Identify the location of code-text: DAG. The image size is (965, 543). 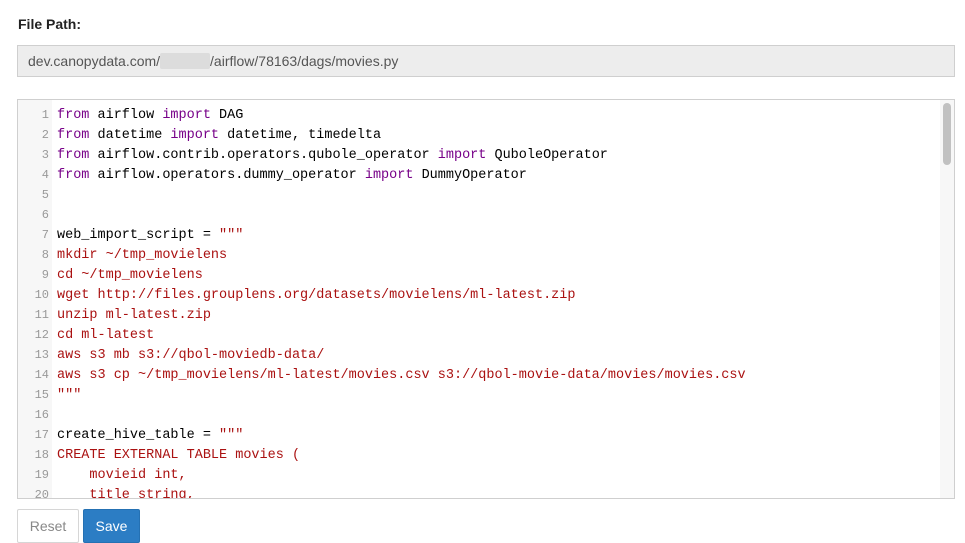
(227, 115).